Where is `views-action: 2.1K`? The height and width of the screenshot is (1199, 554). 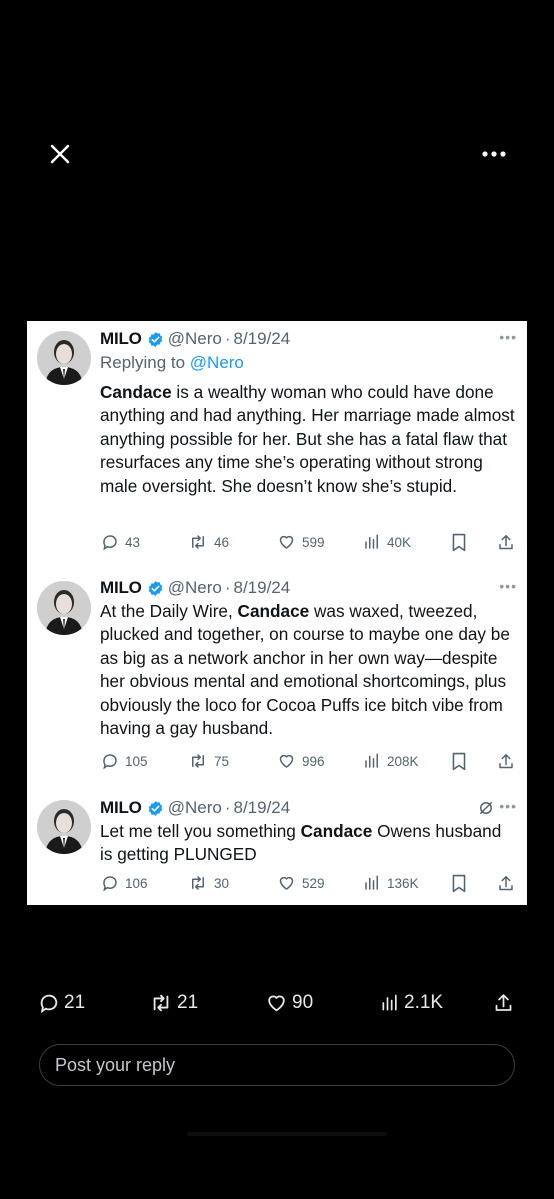 views-action: 2.1K is located at coordinates (411, 1003).